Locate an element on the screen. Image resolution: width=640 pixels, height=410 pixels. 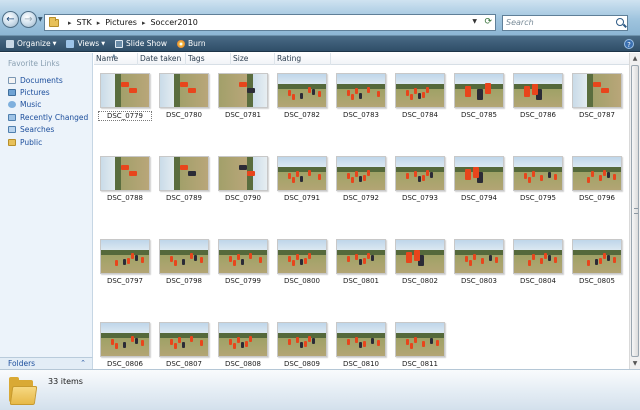
photo-filename: DSC_0790 is located at coordinates (243, 198).